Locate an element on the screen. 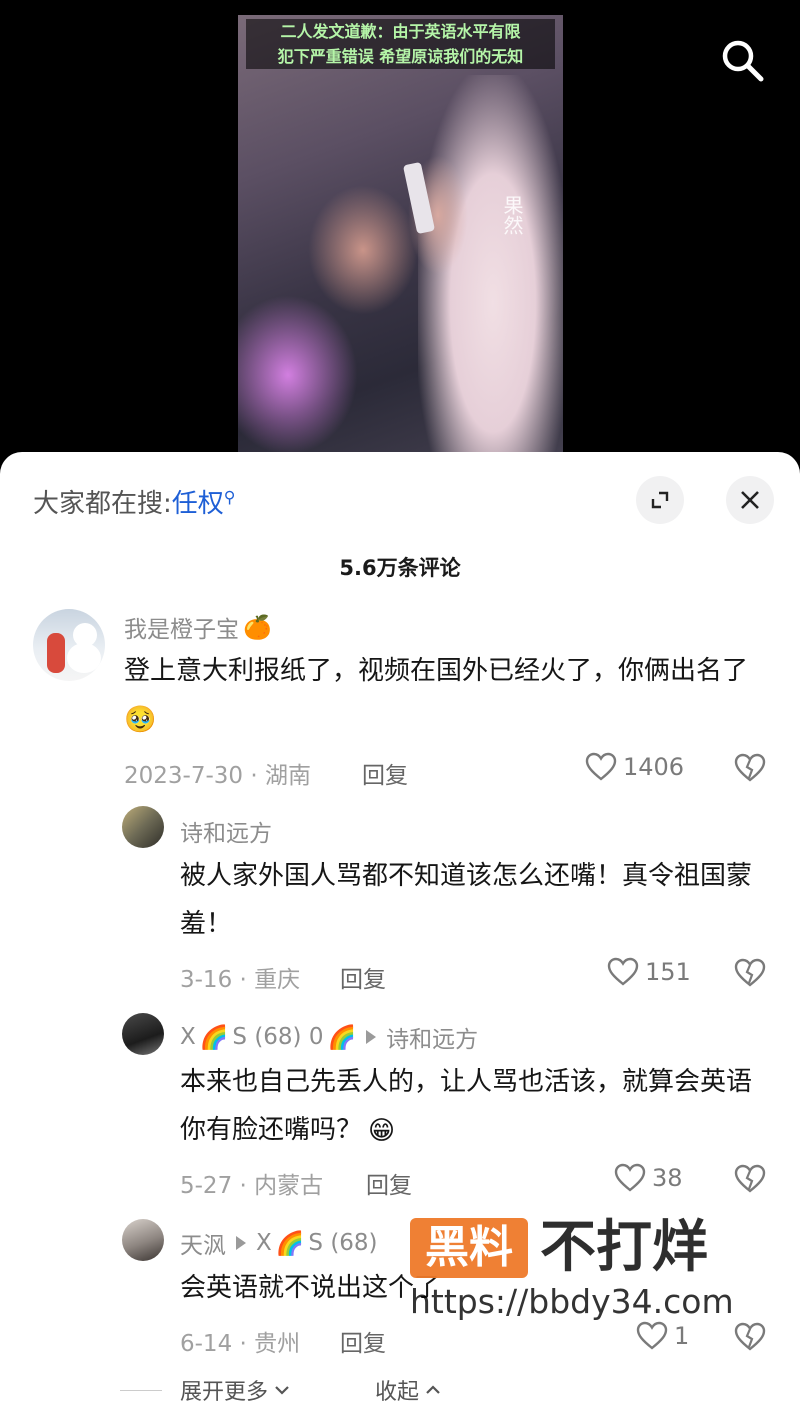 This screenshot has width=800, height=1412. like-button: 1 is located at coordinates (662, 1336).